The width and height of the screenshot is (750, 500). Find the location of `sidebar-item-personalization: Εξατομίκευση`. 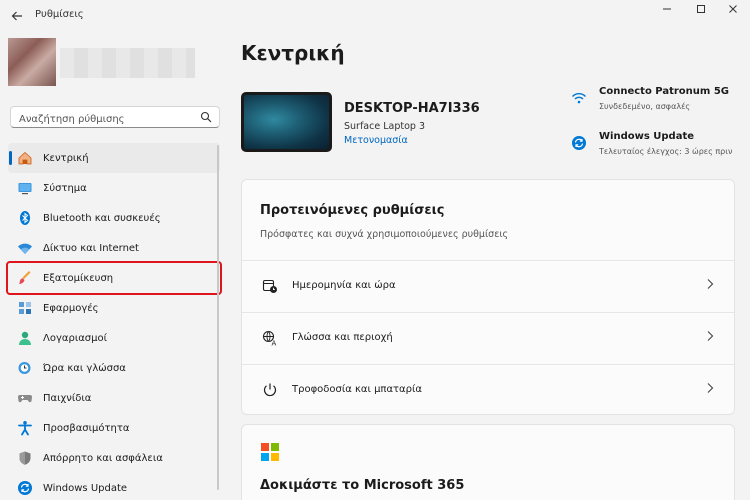

sidebar-item-personalization: Εξατομίκευση is located at coordinates (114, 278).